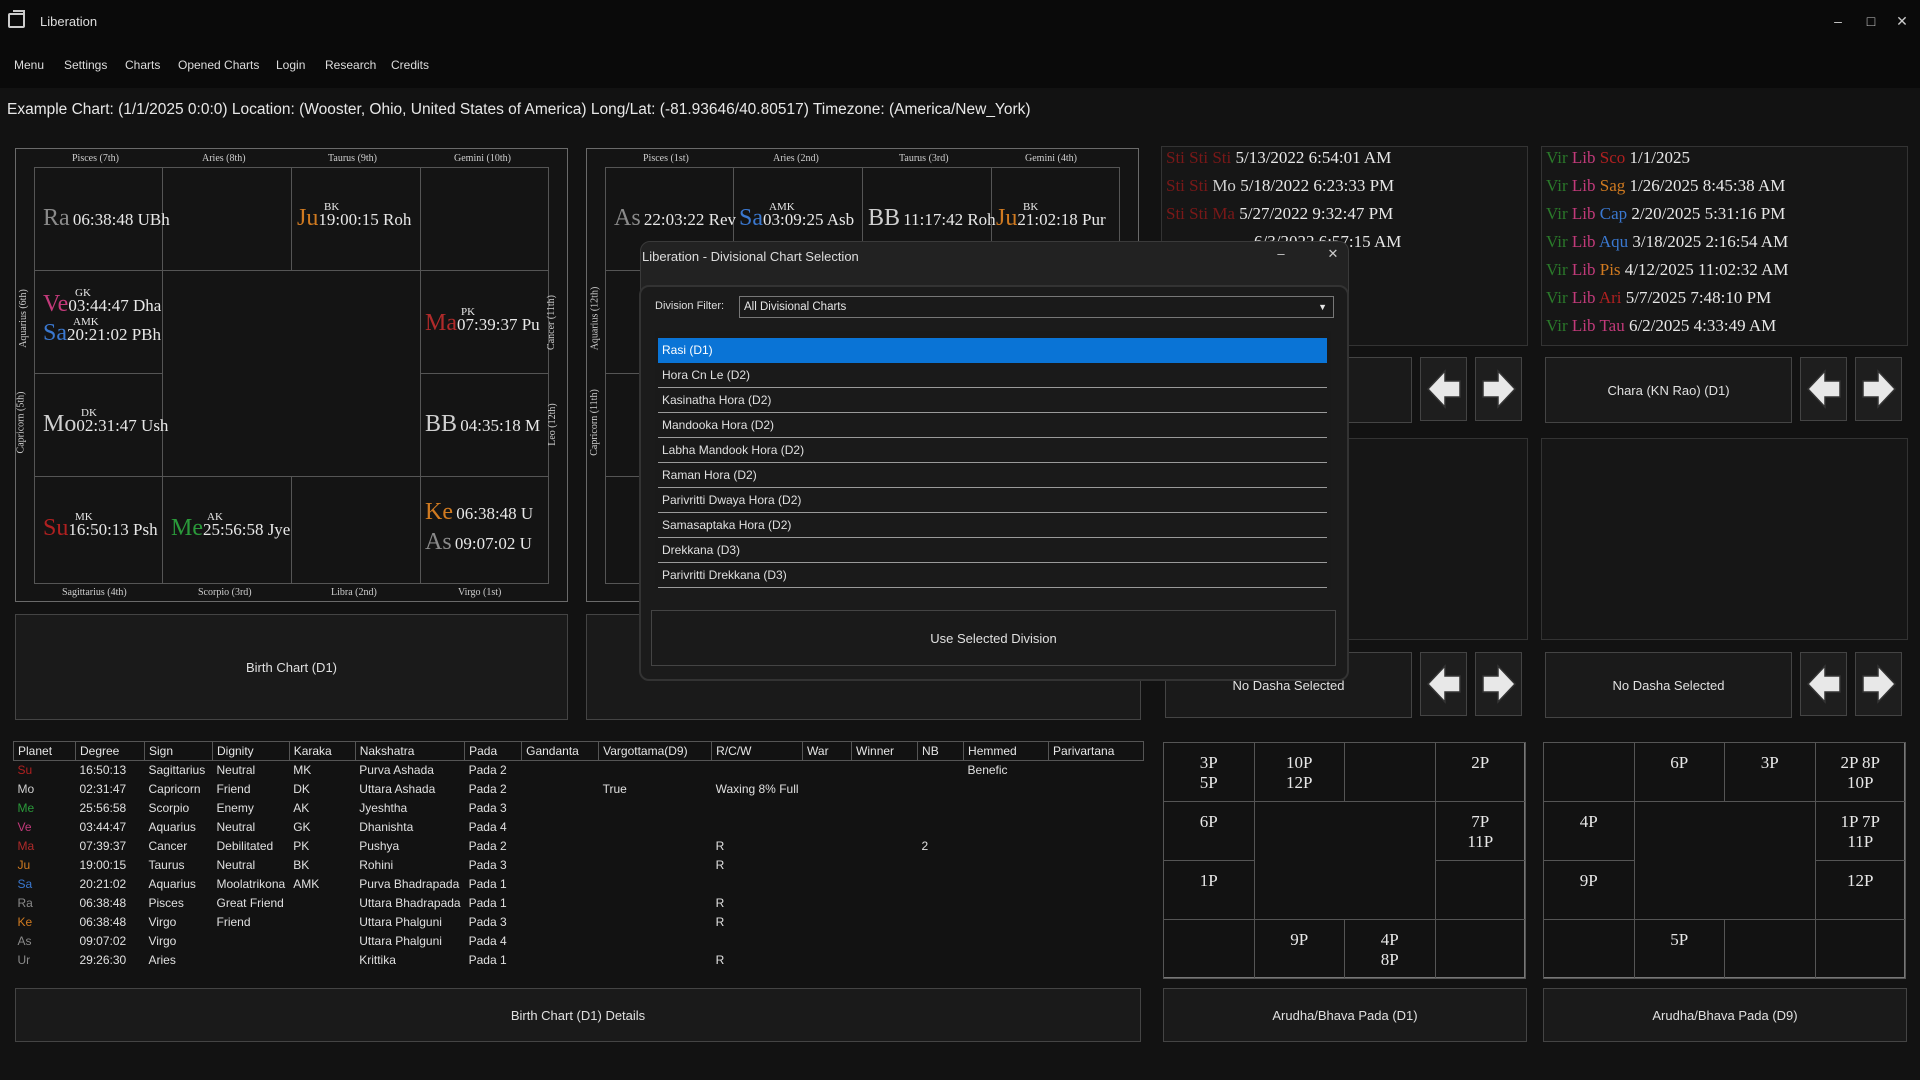 Image resolution: width=1920 pixels, height=1080 pixels. I want to click on dasha-row: Vir Lib Pis 4/12/2025 11:02:32 AM, so click(1667, 270).